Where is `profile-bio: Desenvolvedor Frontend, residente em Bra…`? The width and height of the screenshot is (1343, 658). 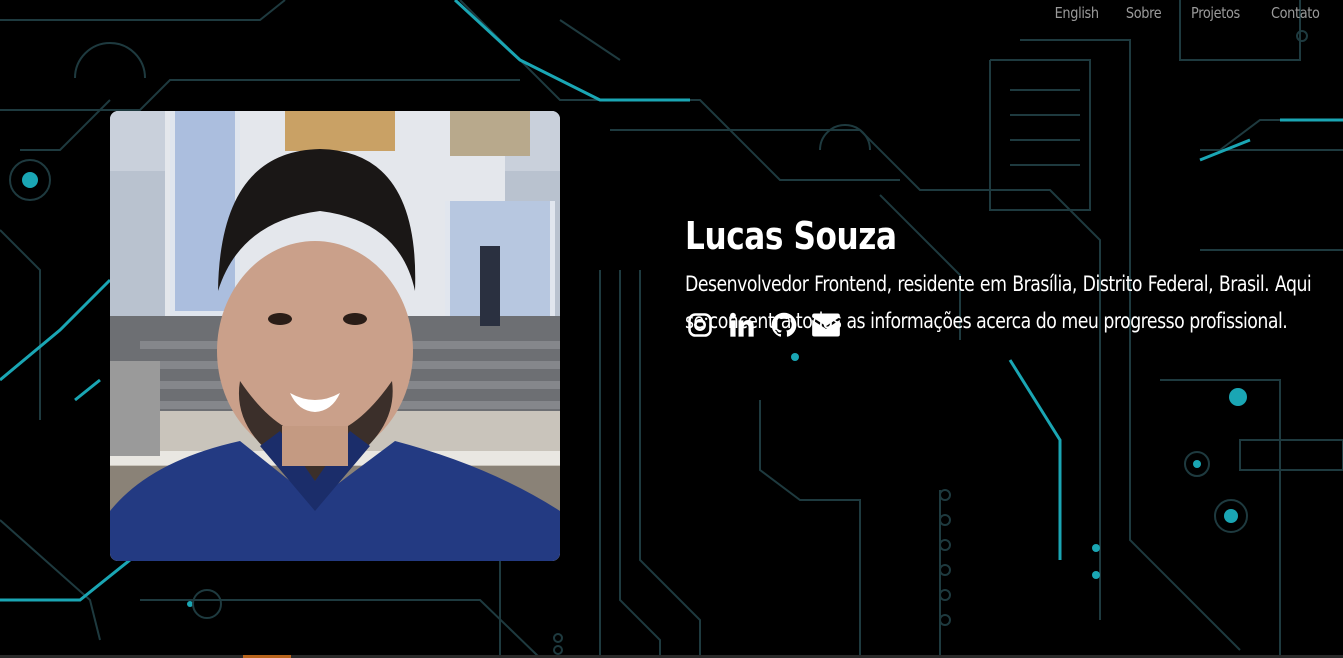
profile-bio: Desenvolvedor Frontend, residente em Bra… is located at coordinates (998, 302).